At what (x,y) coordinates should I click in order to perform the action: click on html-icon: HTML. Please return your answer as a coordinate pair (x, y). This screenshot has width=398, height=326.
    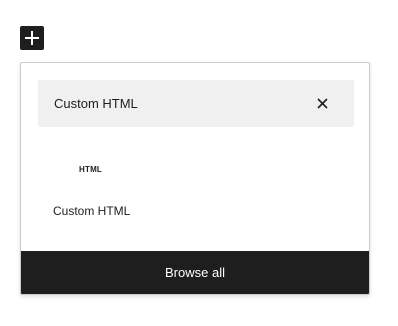
    Looking at the image, I should click on (91, 169).